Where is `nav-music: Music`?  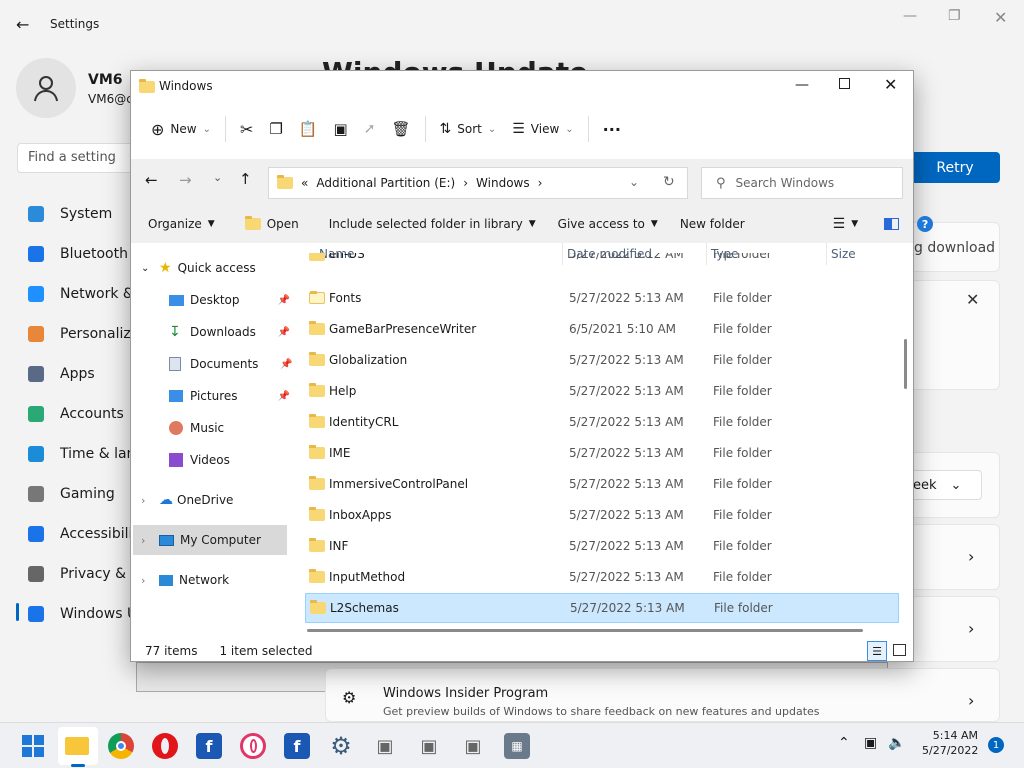
nav-music: Music is located at coordinates (196, 428).